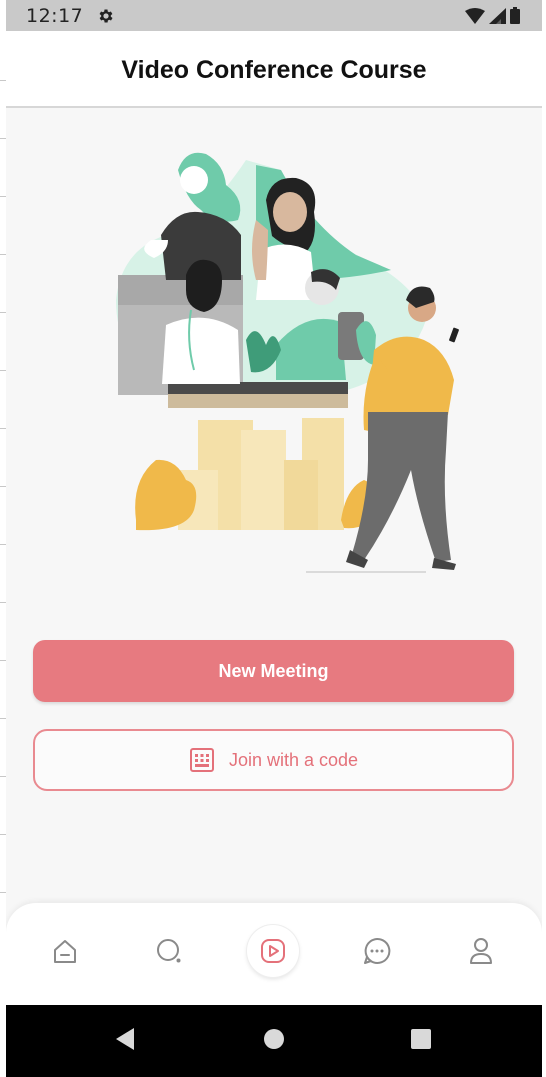 The image size is (546, 1077). I want to click on nav-profile, so click(481, 951).